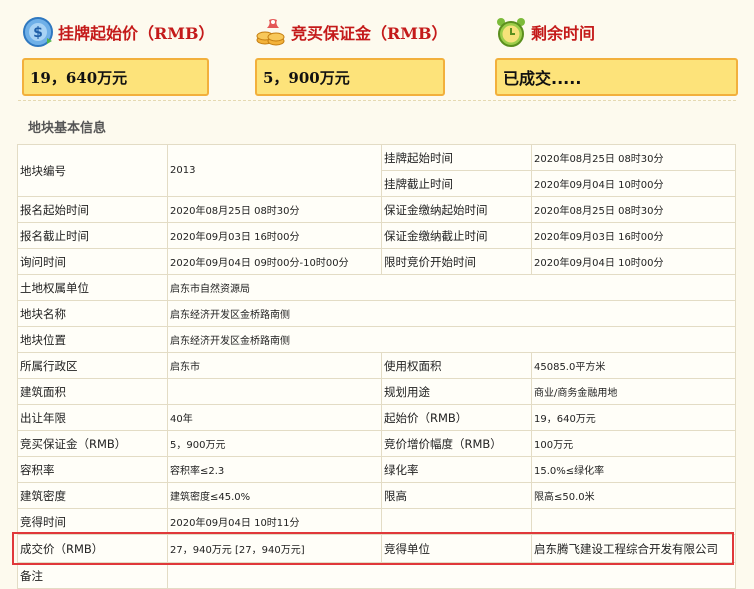  I want to click on table-cell: 限高≤50.0米, so click(633, 495).